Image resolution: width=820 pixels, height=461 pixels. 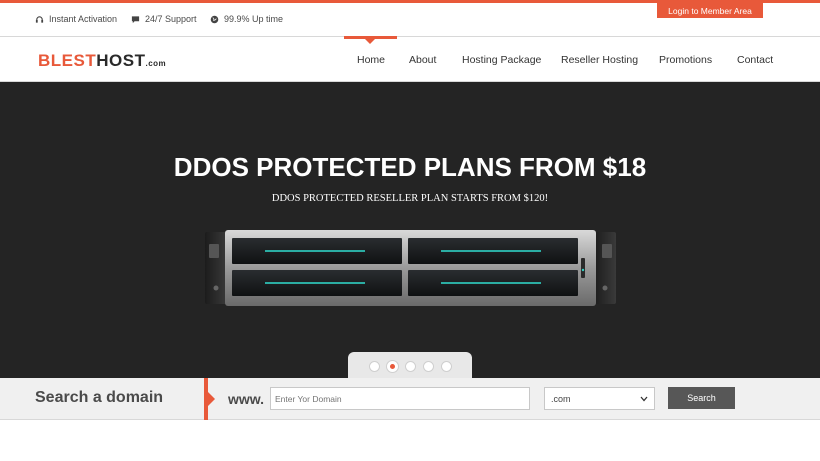 I want to click on feature-support: 24/7 Support, so click(x=164, y=19).